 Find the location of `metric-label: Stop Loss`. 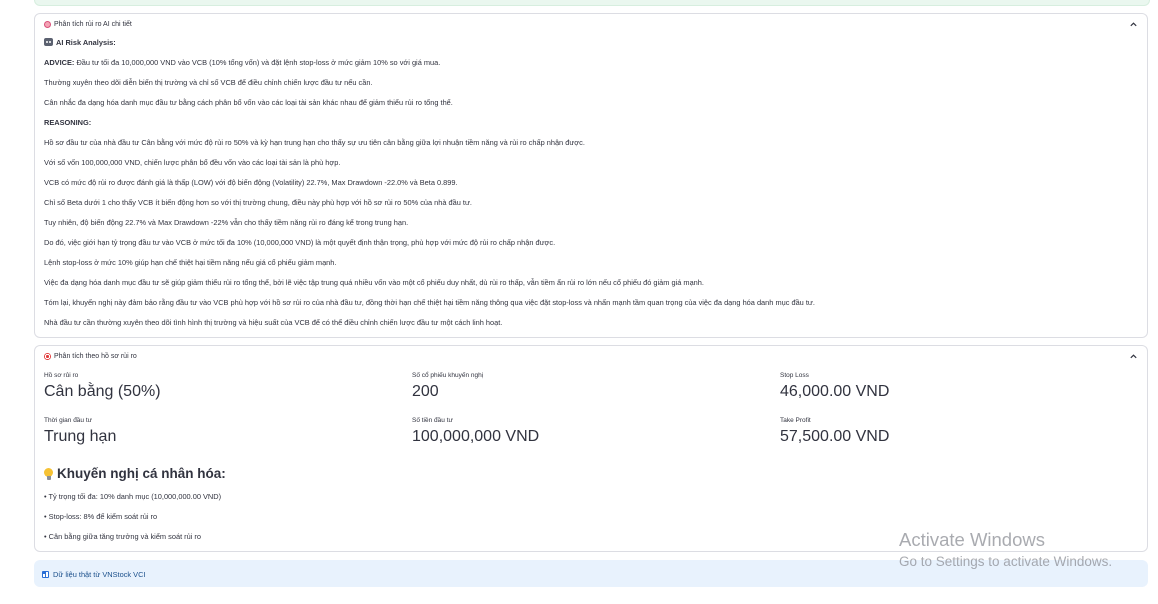

metric-label: Stop Loss is located at coordinates (794, 375).